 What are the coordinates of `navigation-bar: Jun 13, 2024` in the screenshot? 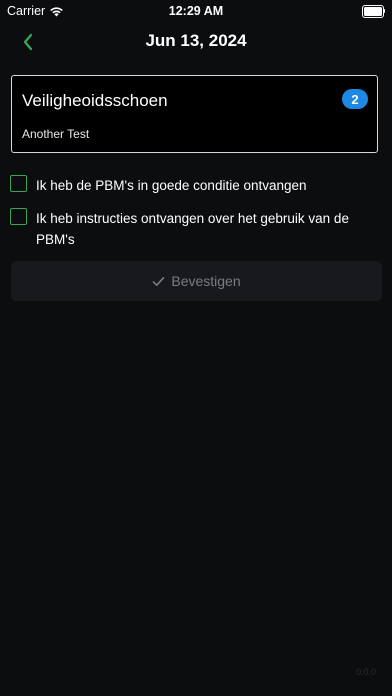 It's located at (196, 42).